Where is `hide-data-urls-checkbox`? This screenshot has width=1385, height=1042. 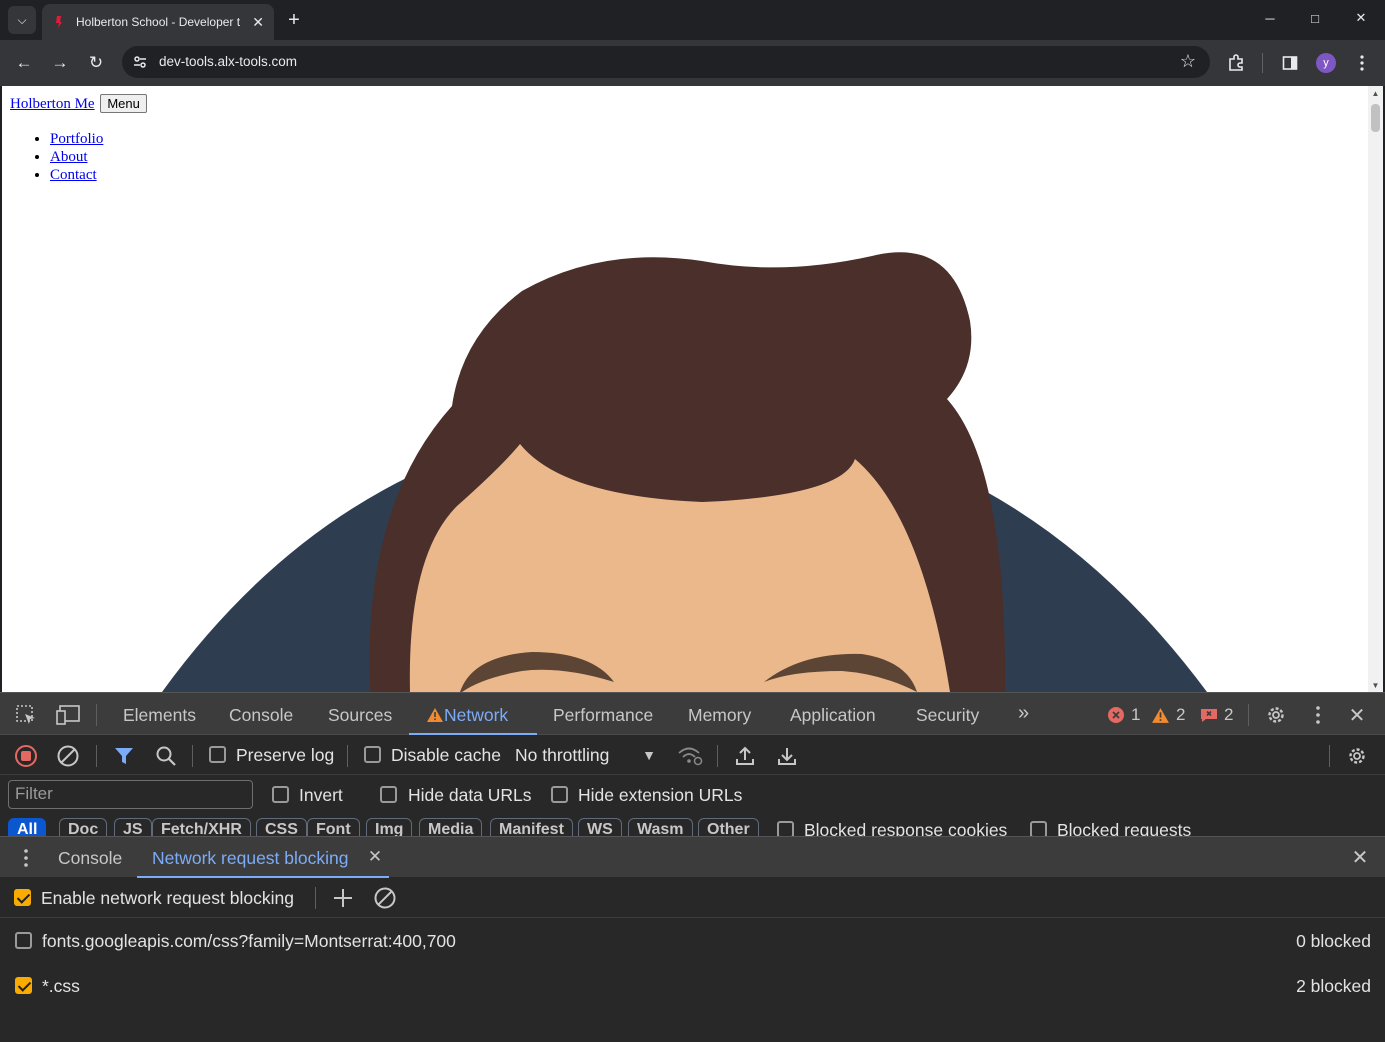 hide-data-urls-checkbox is located at coordinates (388, 794).